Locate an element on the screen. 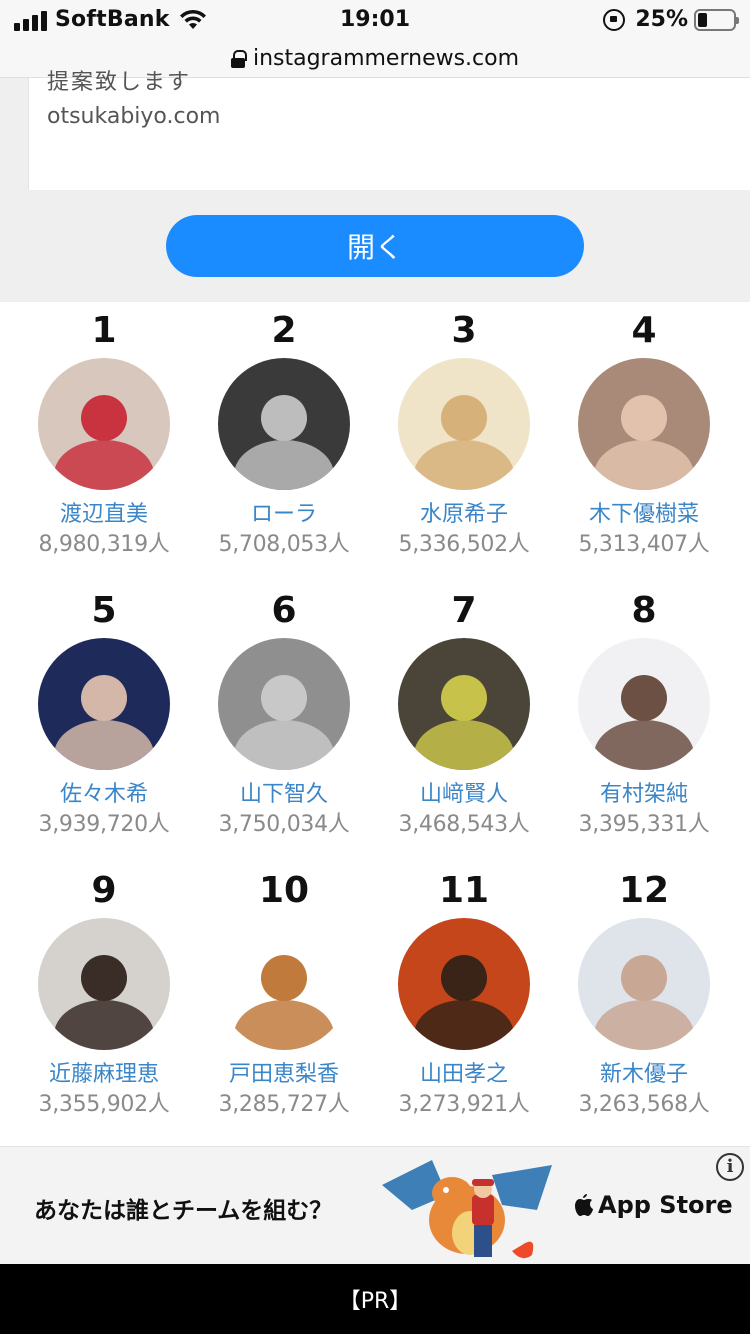 Image resolution: width=750 pixels, height=1334 pixels. person-name-link: 山﨑賢人 is located at coordinates (464, 795).